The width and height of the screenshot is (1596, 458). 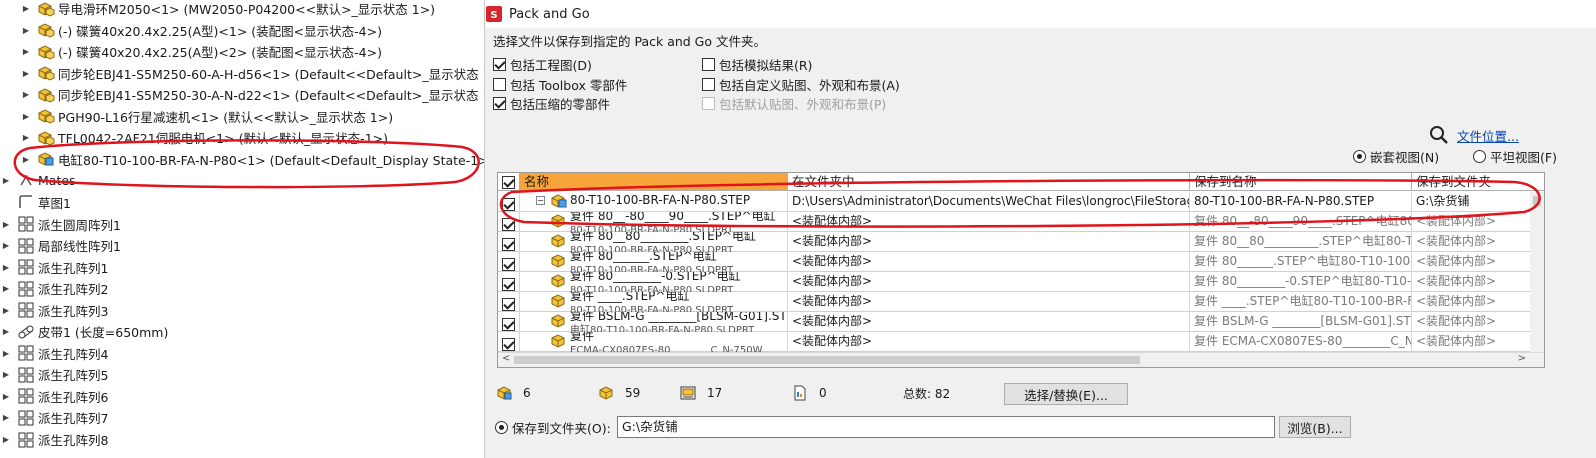 I want to click on nested-view-option: 嵌套视图(N), so click(x=1396, y=156).